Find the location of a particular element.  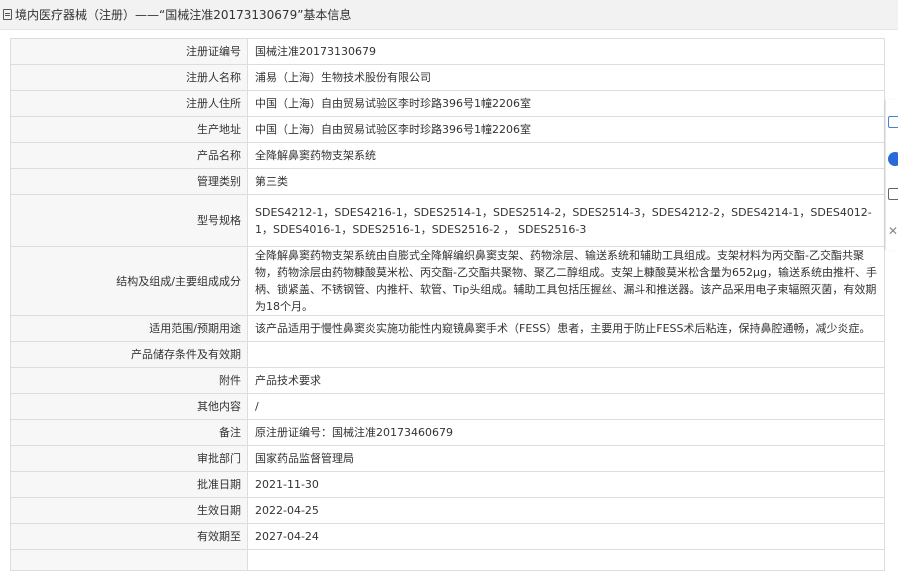

row-value: 2021-11-30 is located at coordinates (566, 484).